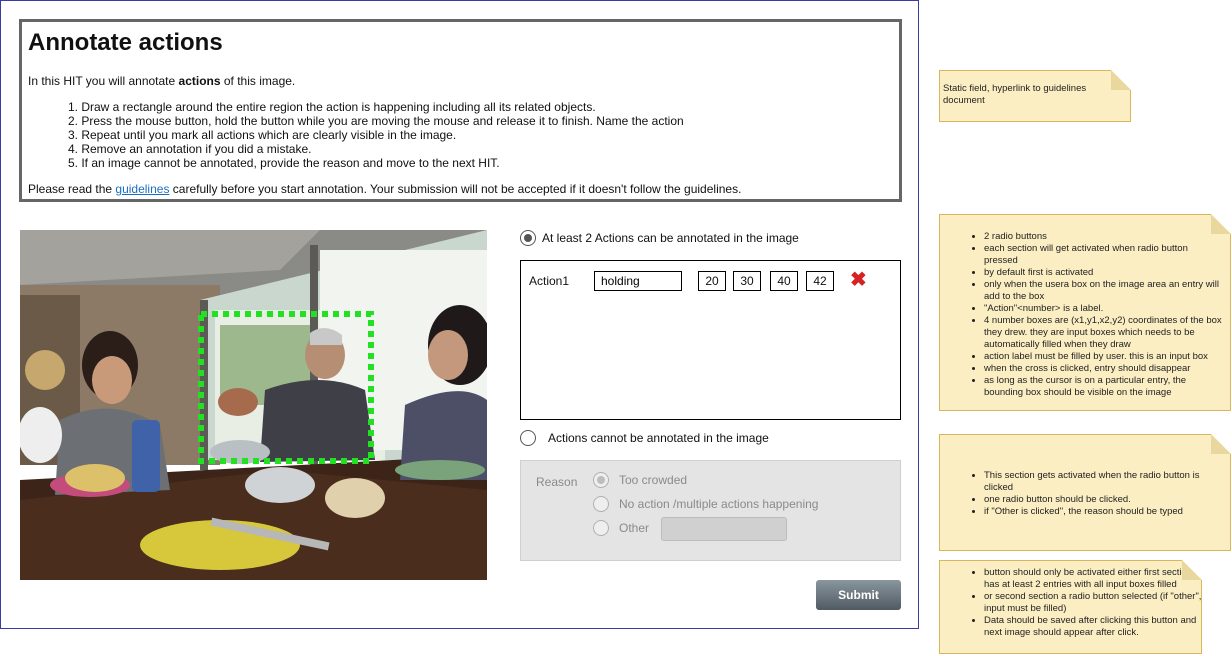 This screenshot has width=1232, height=656. I want to click on x1-input: 20, so click(712, 281).